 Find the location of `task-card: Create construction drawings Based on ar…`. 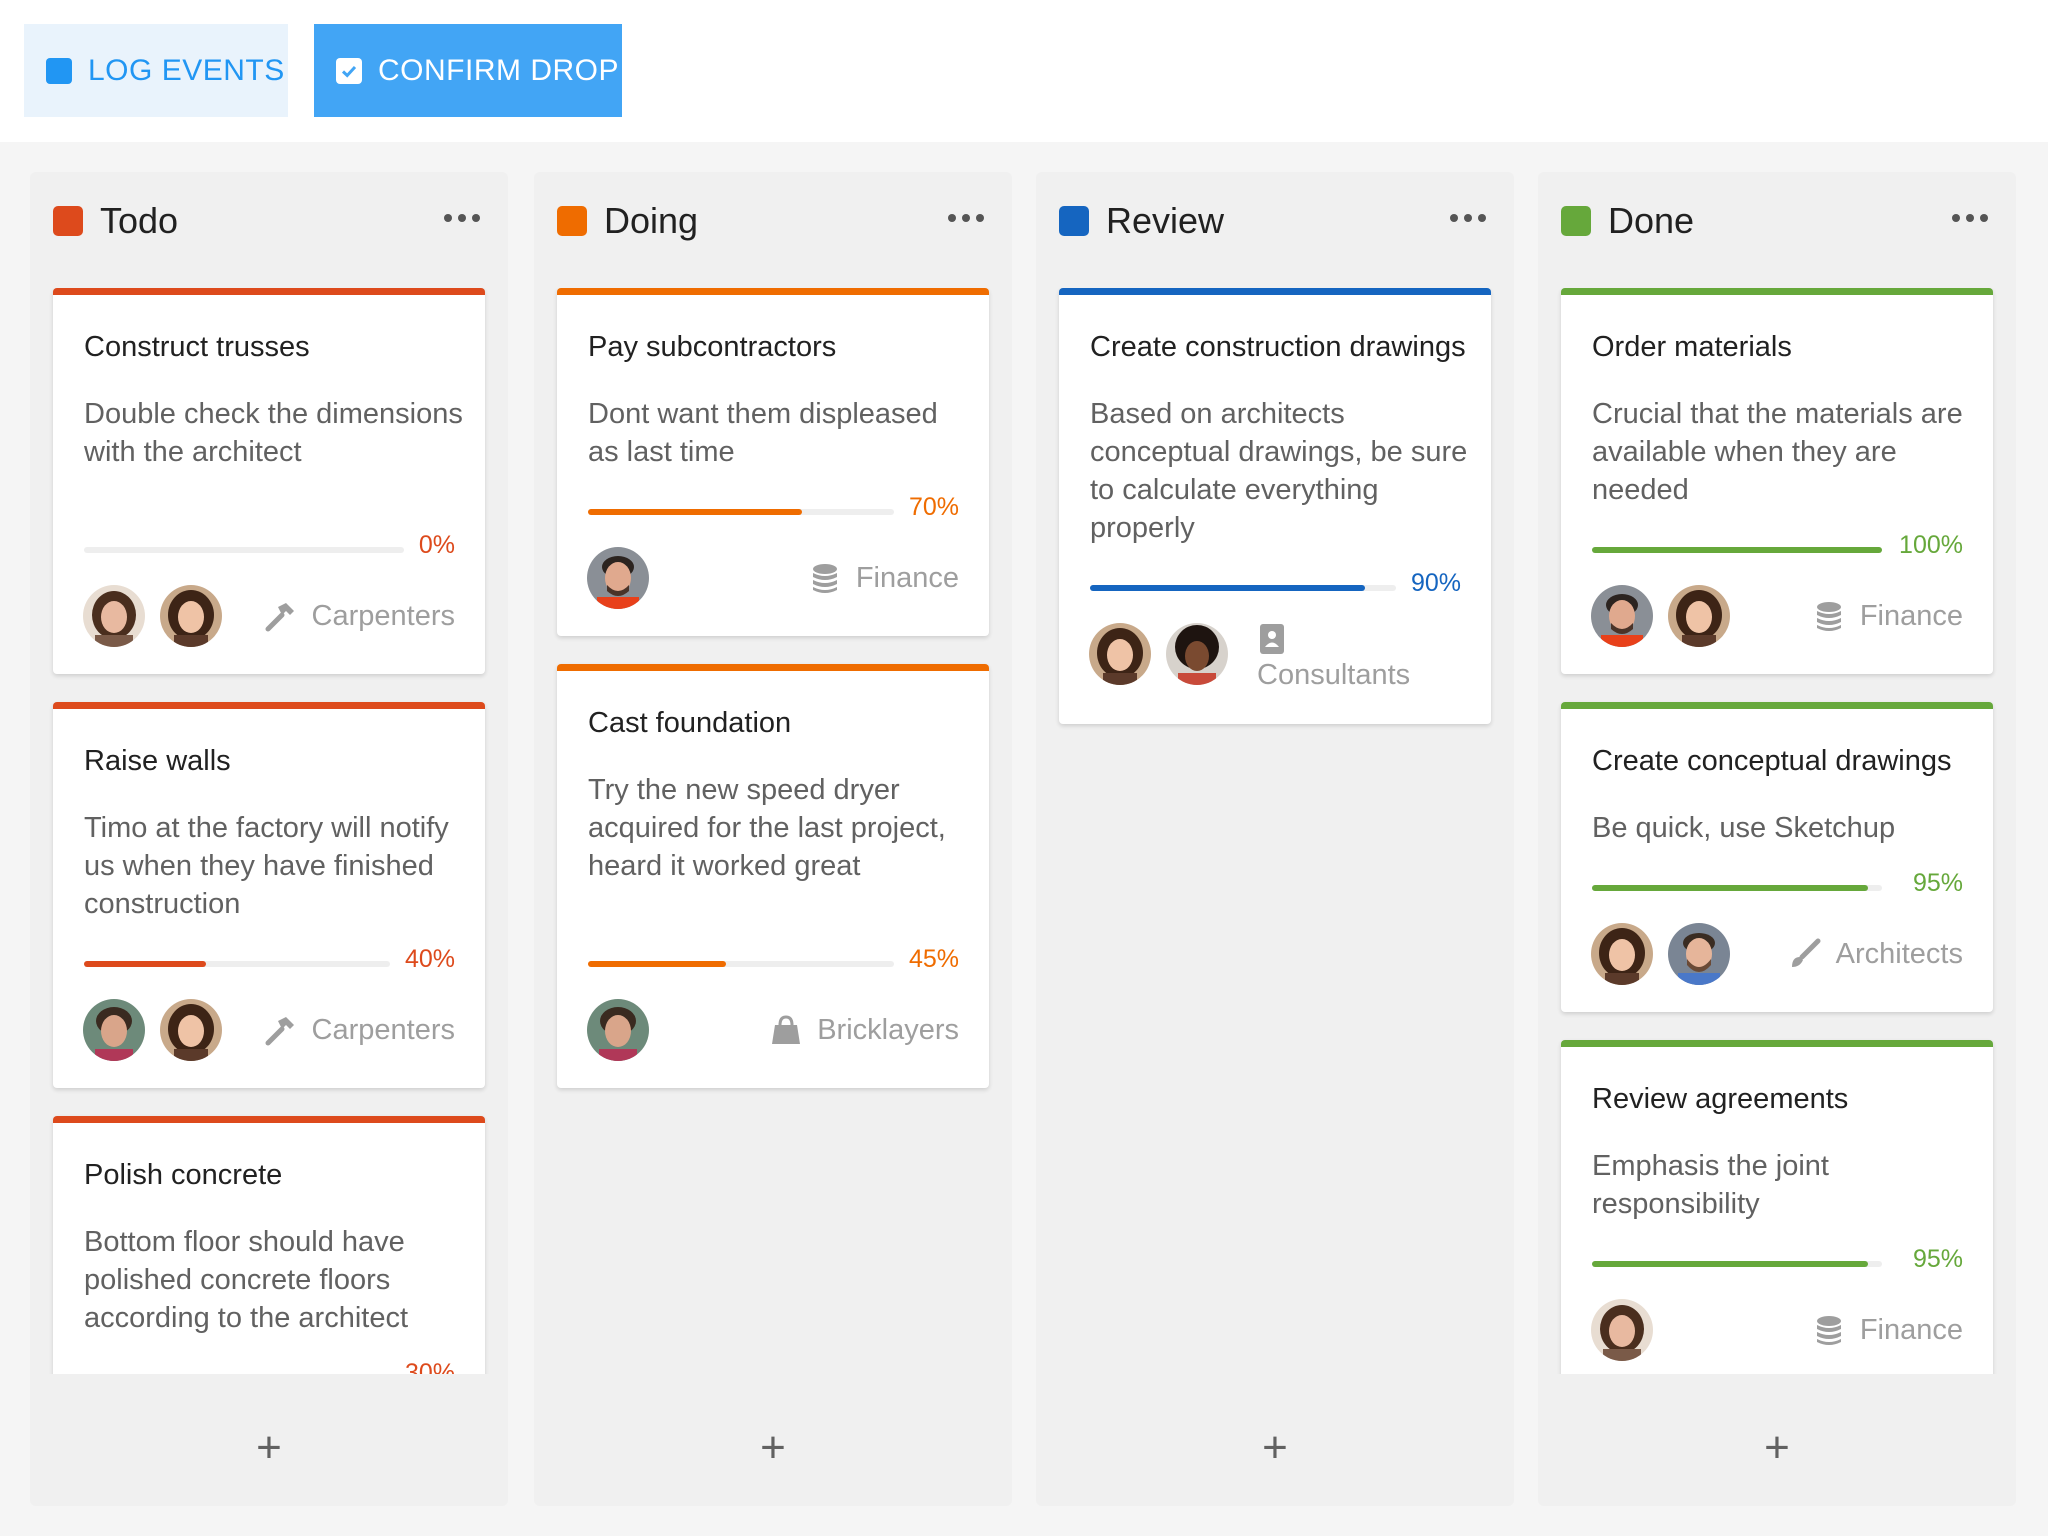

task-card: Create construction drawings Based on ar… is located at coordinates (1275, 506).